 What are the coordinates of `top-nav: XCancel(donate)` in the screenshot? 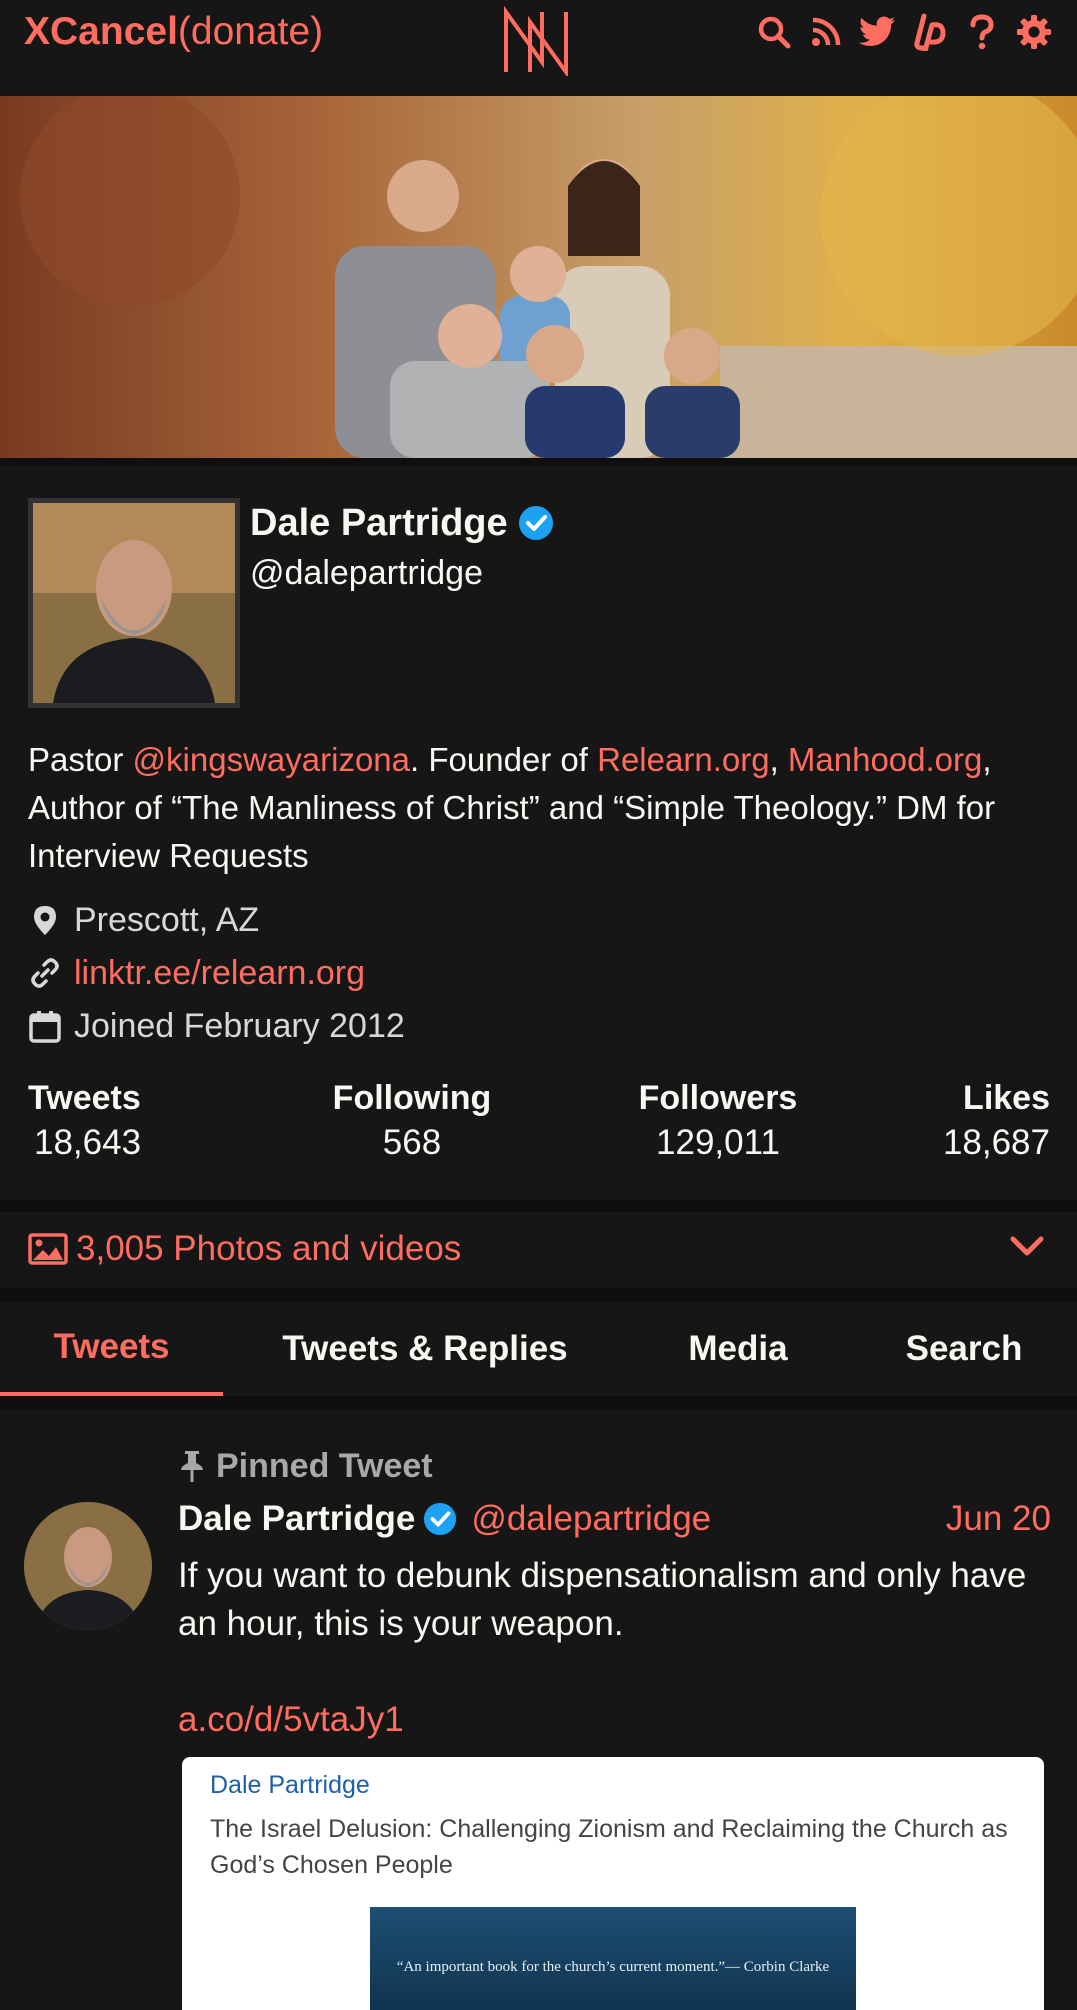 It's located at (538, 48).